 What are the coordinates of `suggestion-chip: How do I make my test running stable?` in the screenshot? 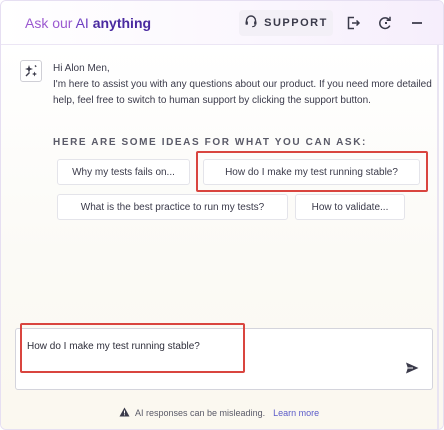 It's located at (311, 172).